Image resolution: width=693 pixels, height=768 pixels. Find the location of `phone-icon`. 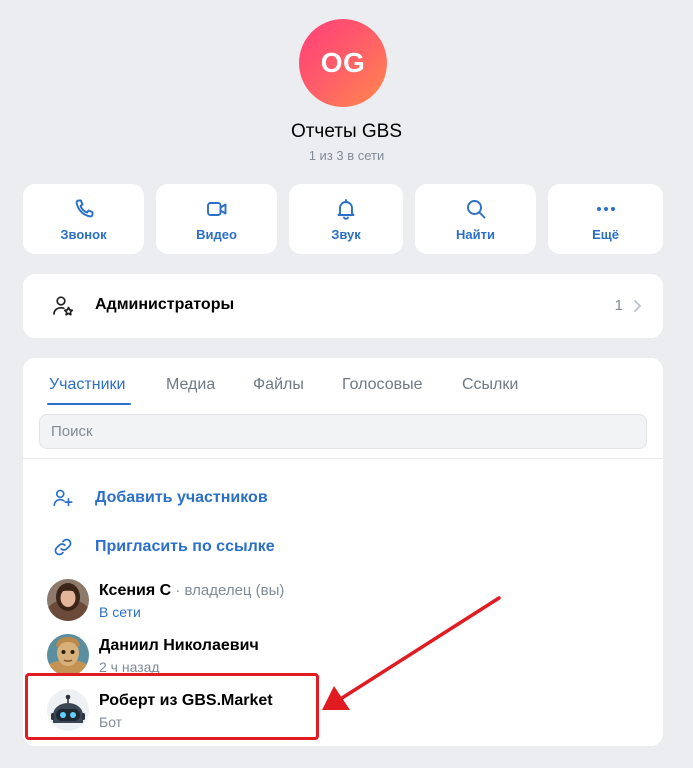

phone-icon is located at coordinates (84, 208).